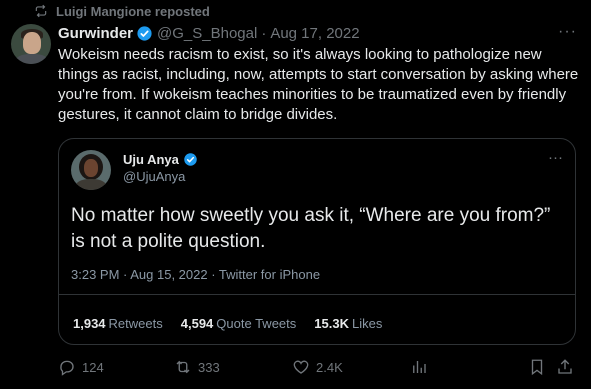 The width and height of the screenshot is (591, 389). I want to click on author-handle: @G_S_Bhogal, so click(207, 33).